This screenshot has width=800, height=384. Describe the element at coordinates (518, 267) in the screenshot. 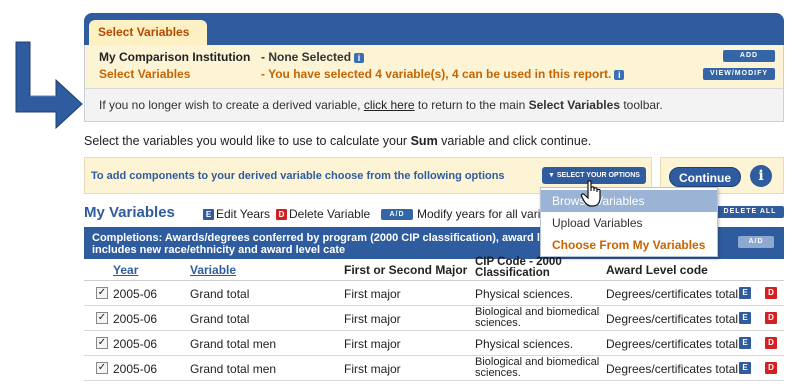

I see `col-cip: CIP Code - 2000 Classification` at that location.